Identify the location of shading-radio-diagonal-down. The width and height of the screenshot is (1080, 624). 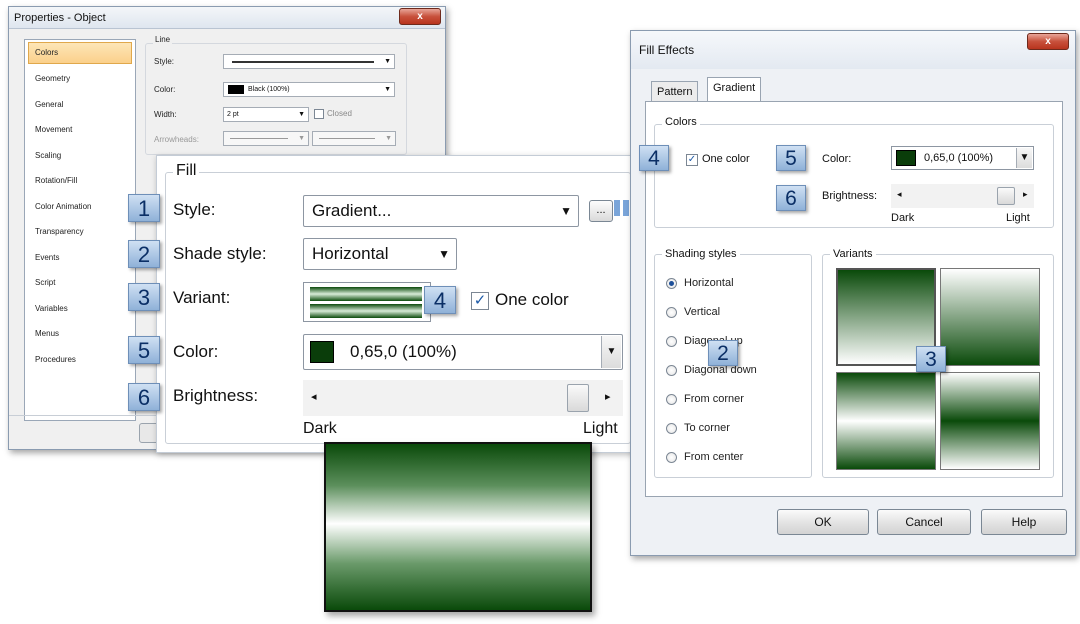
(671, 370).